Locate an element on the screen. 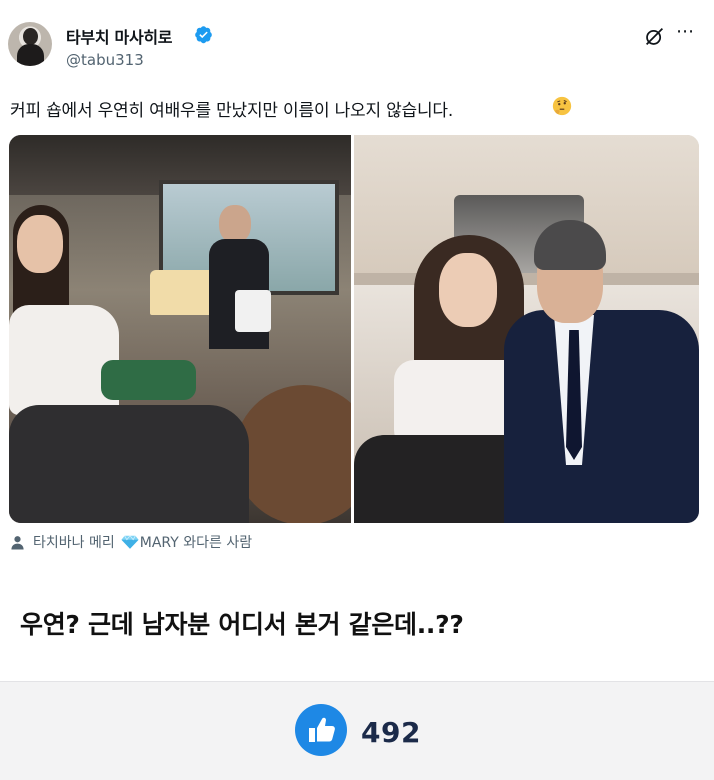 This screenshot has width=714, height=780. author-avatar is located at coordinates (30, 44).